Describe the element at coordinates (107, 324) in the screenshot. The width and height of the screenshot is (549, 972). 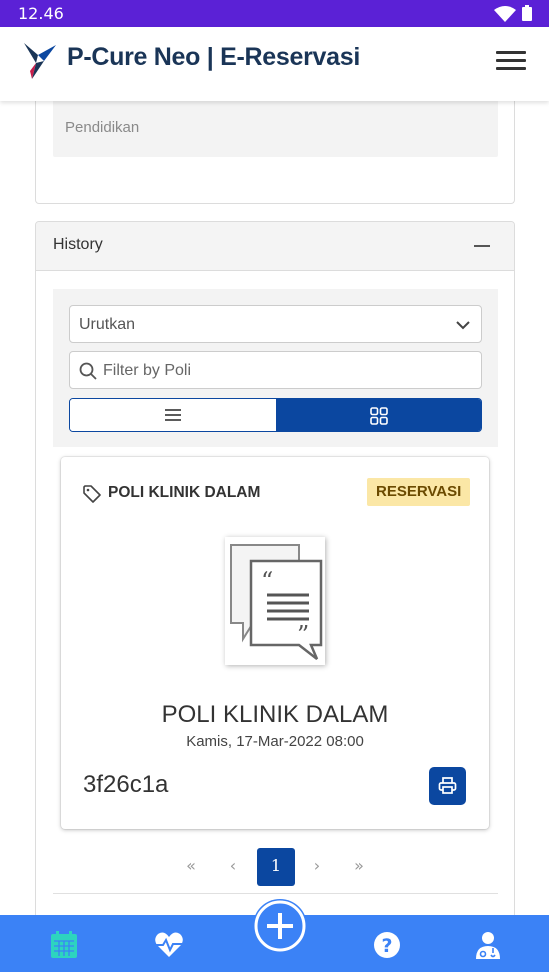
I see `sort-select-value: Urutkan` at that location.